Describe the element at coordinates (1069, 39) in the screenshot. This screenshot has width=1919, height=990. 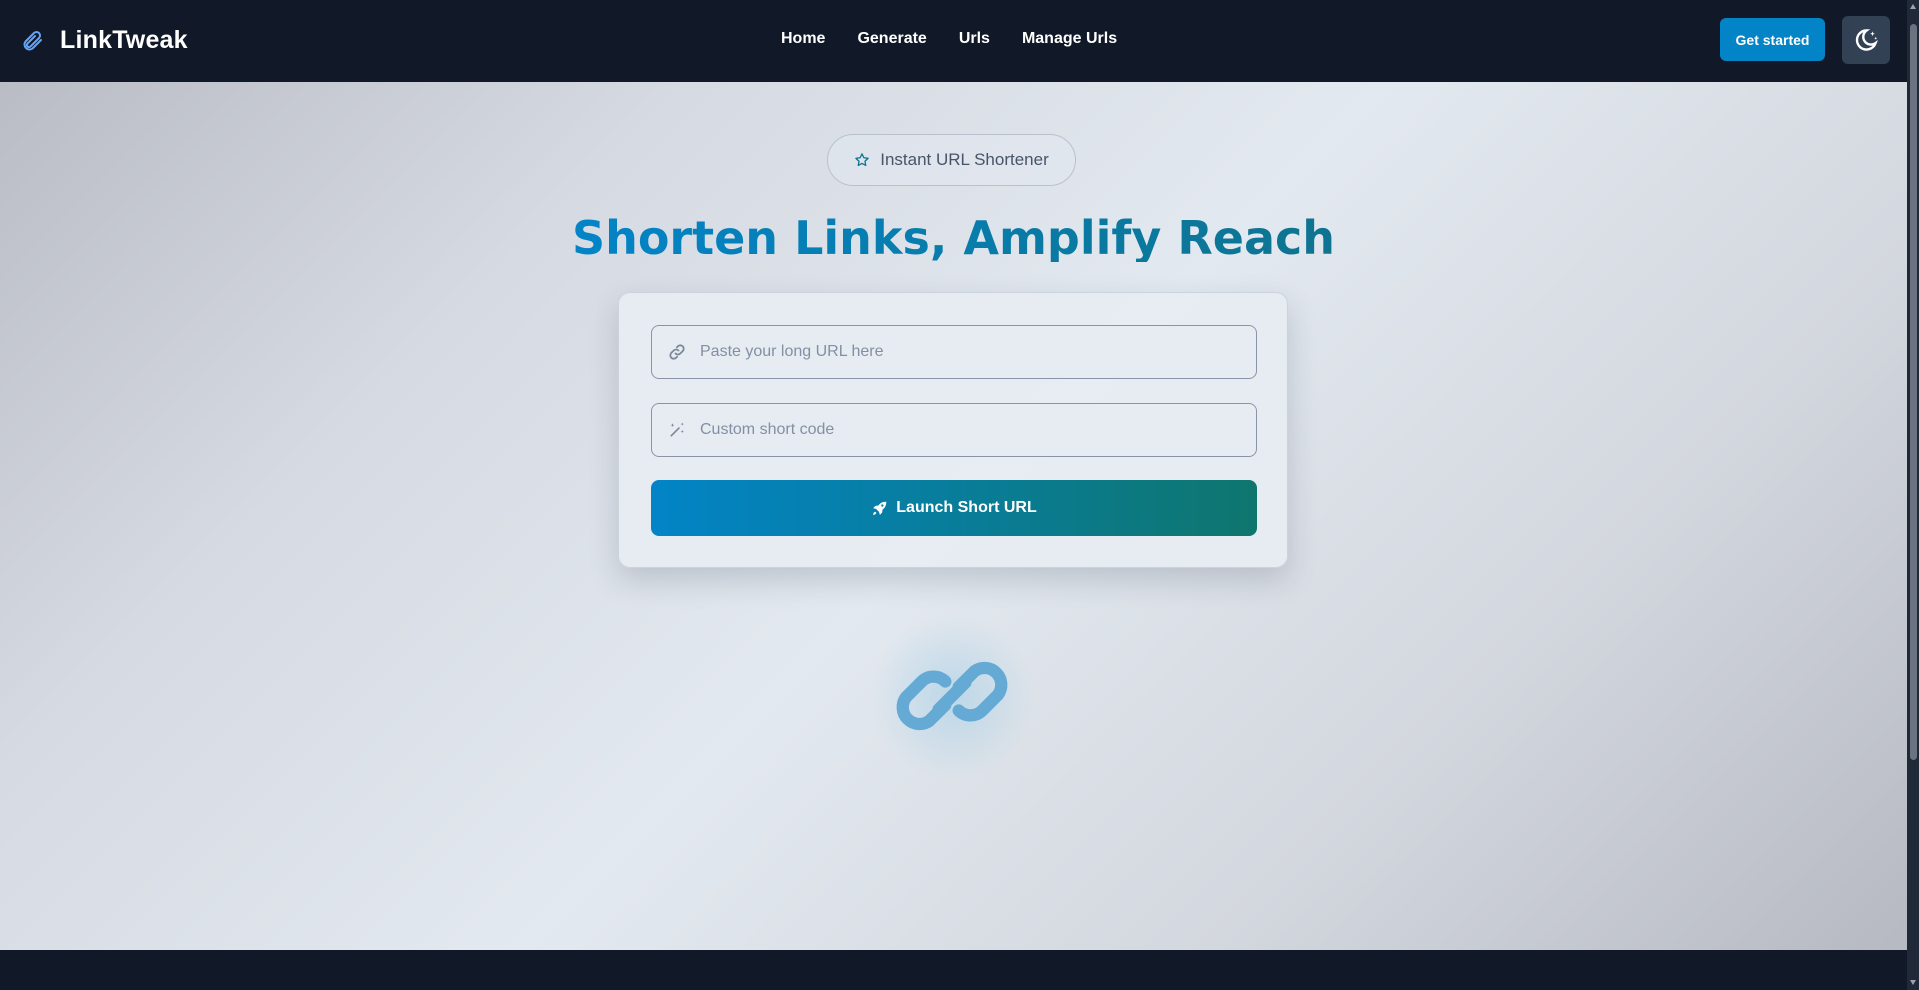
I see `nav-link-manage-urls: Manage Urls` at that location.